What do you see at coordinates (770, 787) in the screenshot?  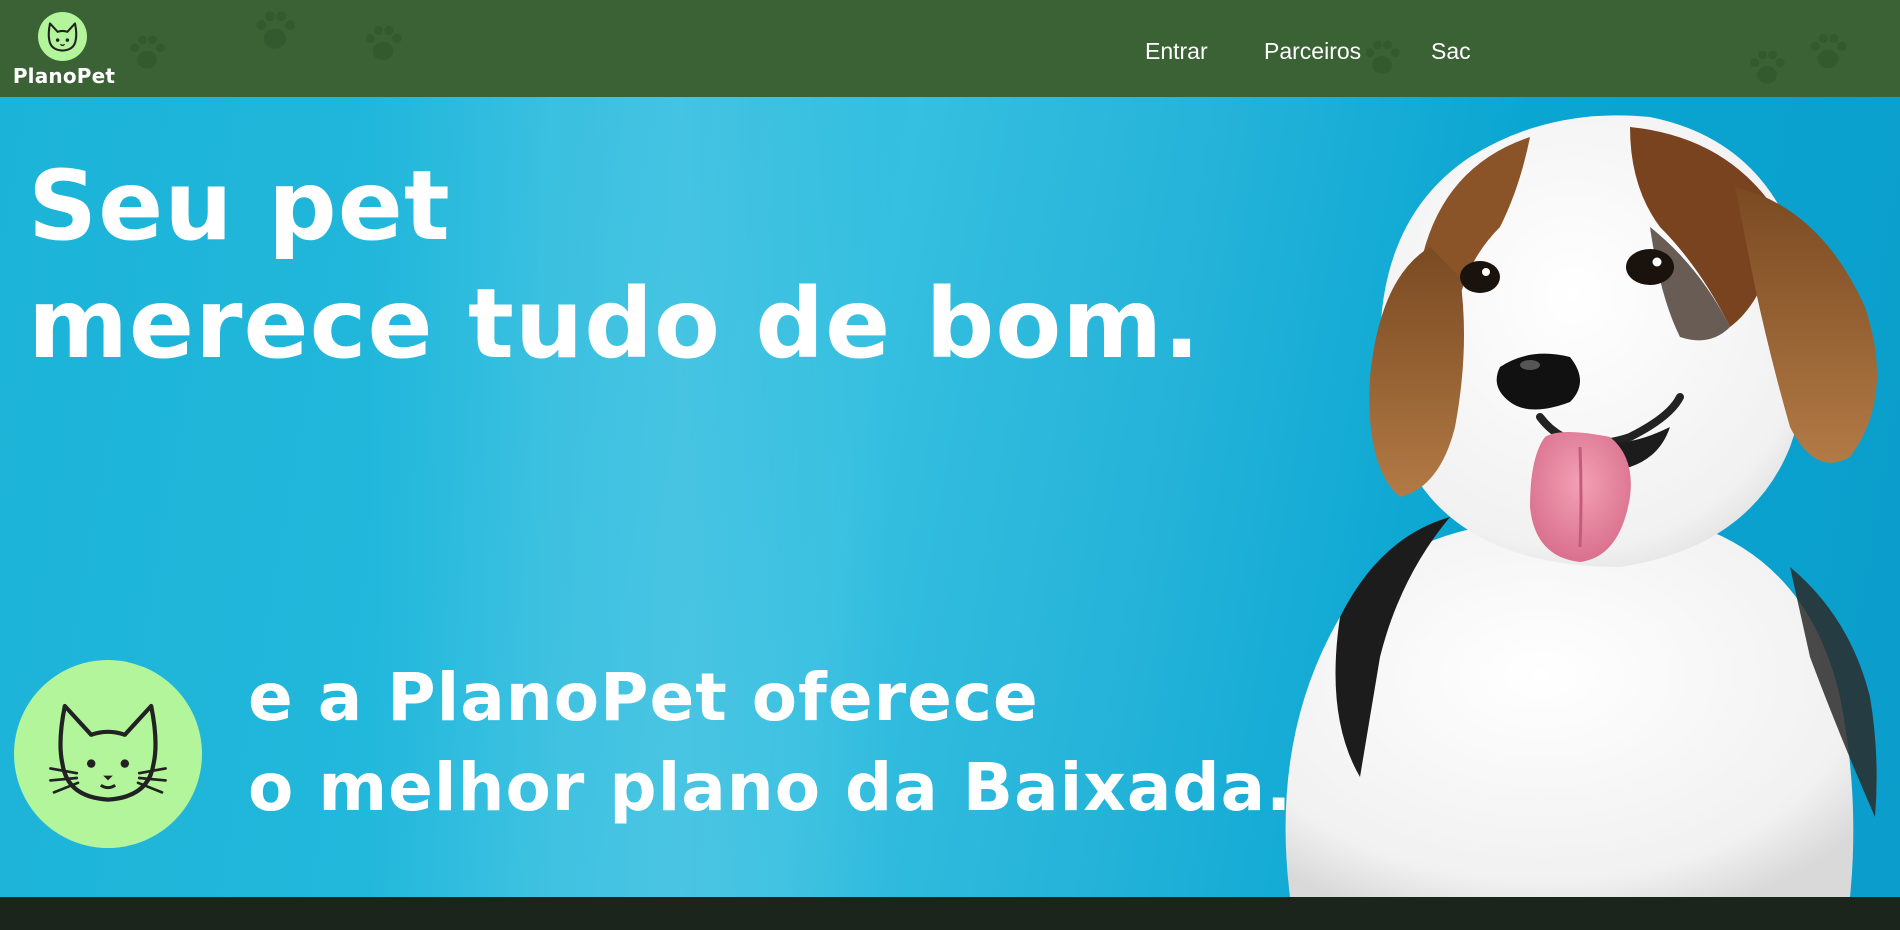 I see `subtitle-line-2: o melhor plano da Baixada.` at bounding box center [770, 787].